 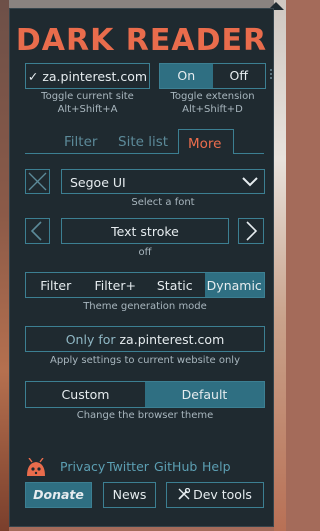 What do you see at coordinates (250, 183) in the screenshot?
I see `chevron-down-icon` at bounding box center [250, 183].